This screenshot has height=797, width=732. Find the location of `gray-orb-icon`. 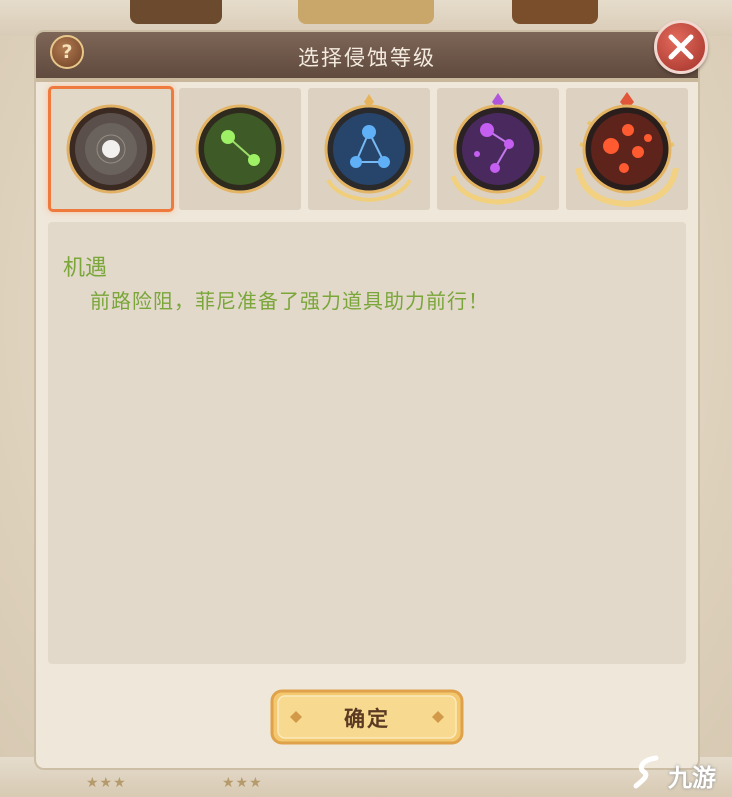

gray-orb-icon is located at coordinates (111, 149).